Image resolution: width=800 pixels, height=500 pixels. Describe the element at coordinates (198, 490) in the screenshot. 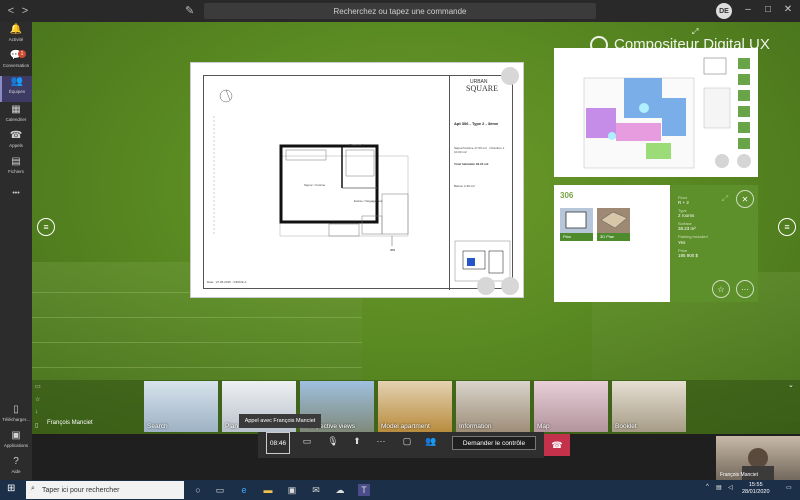

I see `task-view-icon: ○` at that location.